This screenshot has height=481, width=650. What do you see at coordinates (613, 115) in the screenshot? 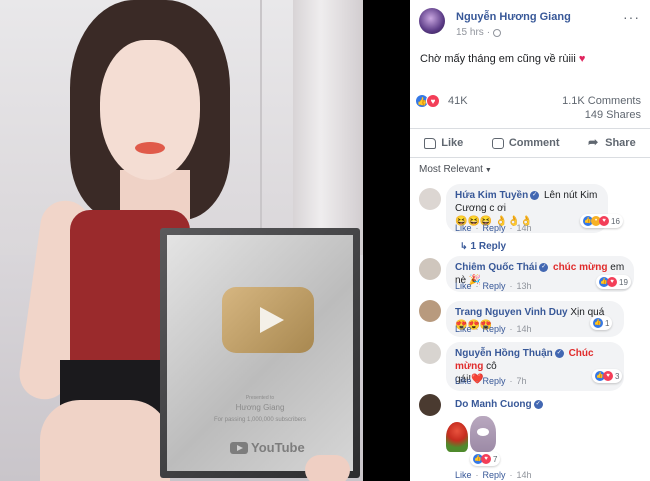
I see `shares-count: 149 Shares` at bounding box center [613, 115].